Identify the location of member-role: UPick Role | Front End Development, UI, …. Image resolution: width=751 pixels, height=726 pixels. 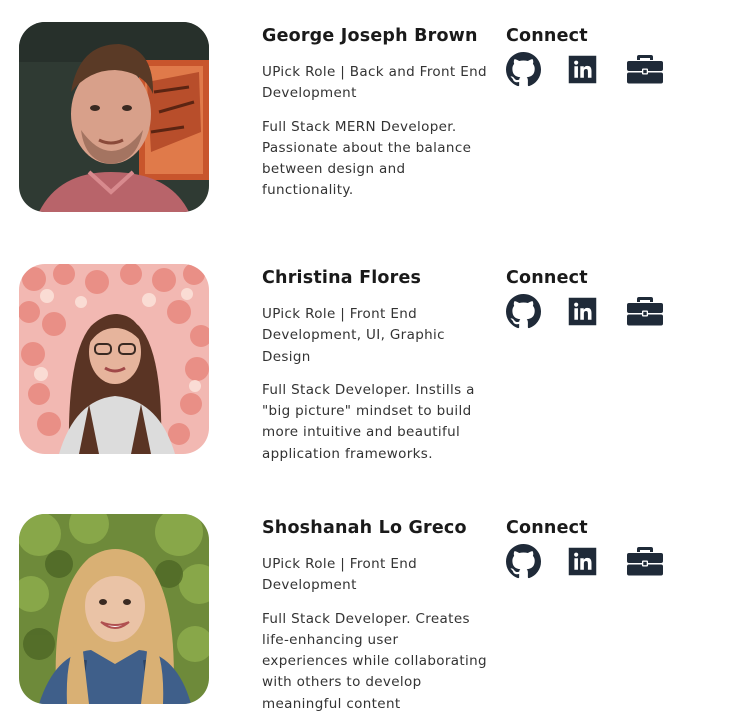
(353, 335).